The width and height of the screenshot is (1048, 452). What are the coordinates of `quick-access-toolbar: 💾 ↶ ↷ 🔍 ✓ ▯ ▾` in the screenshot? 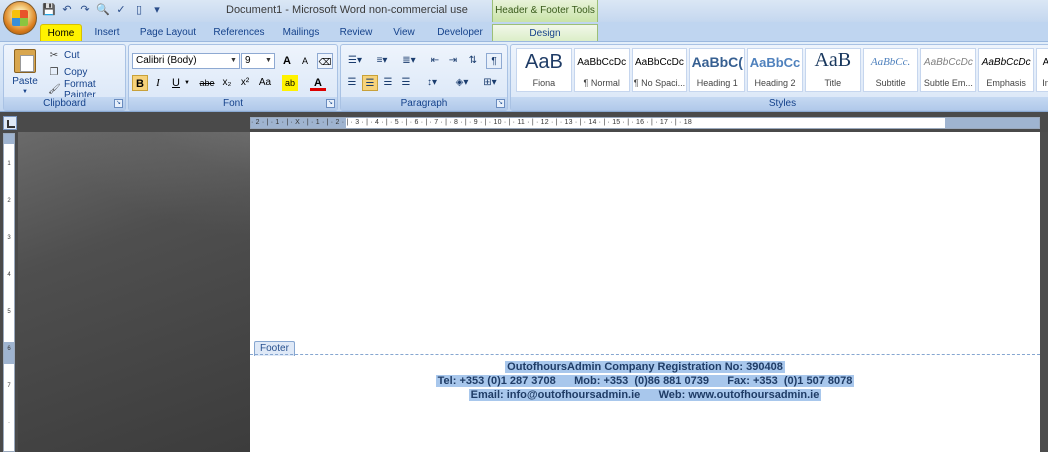 It's located at (103, 11).